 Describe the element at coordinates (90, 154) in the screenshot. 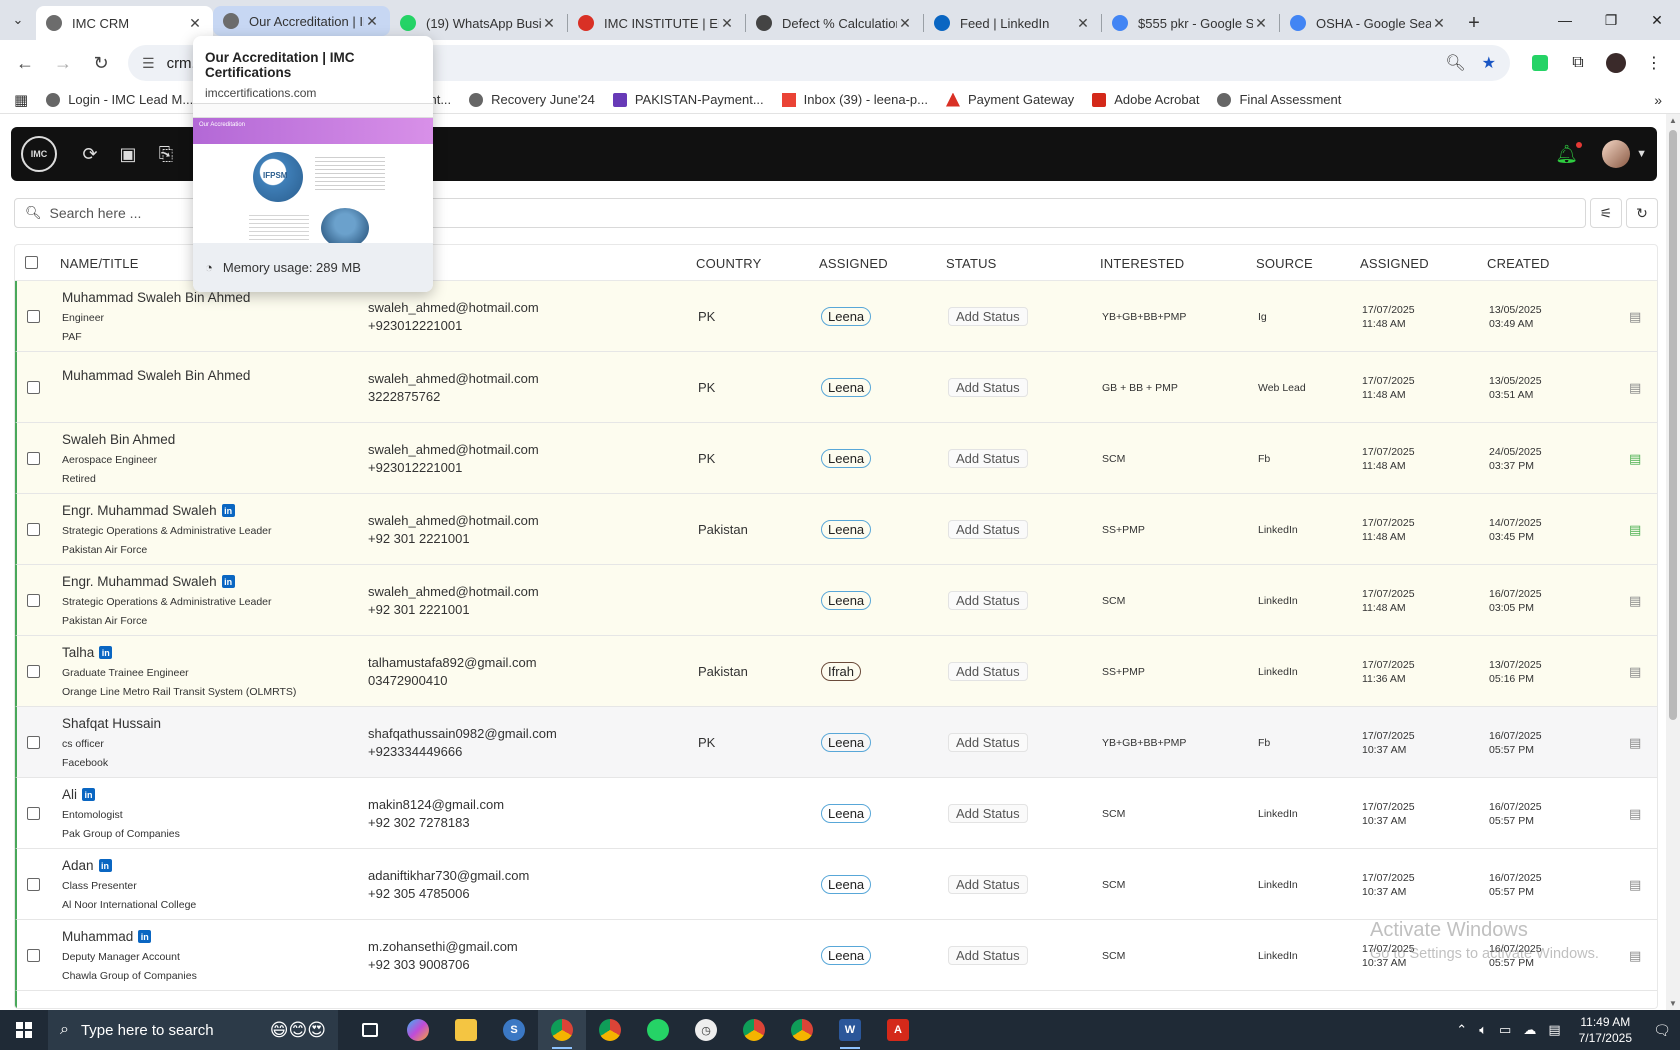

I see `sync-icon: ⟳` at that location.